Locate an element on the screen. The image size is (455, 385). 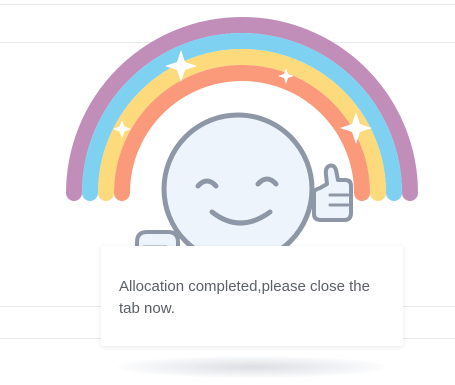
smiley-face-icon is located at coordinates (238, 189).